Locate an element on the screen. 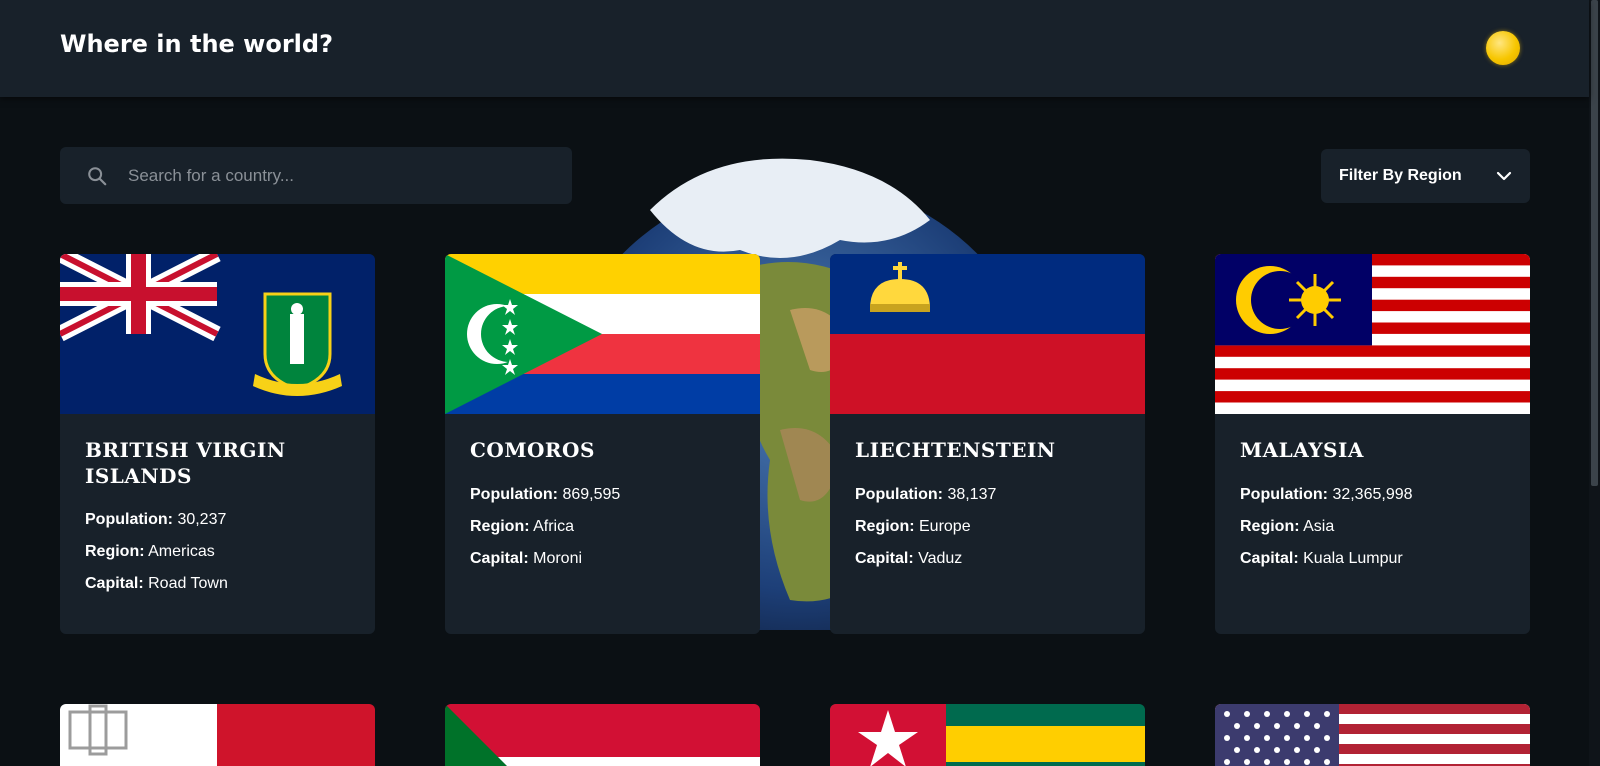 The width and height of the screenshot is (1600, 766). search-box is located at coordinates (316, 175).